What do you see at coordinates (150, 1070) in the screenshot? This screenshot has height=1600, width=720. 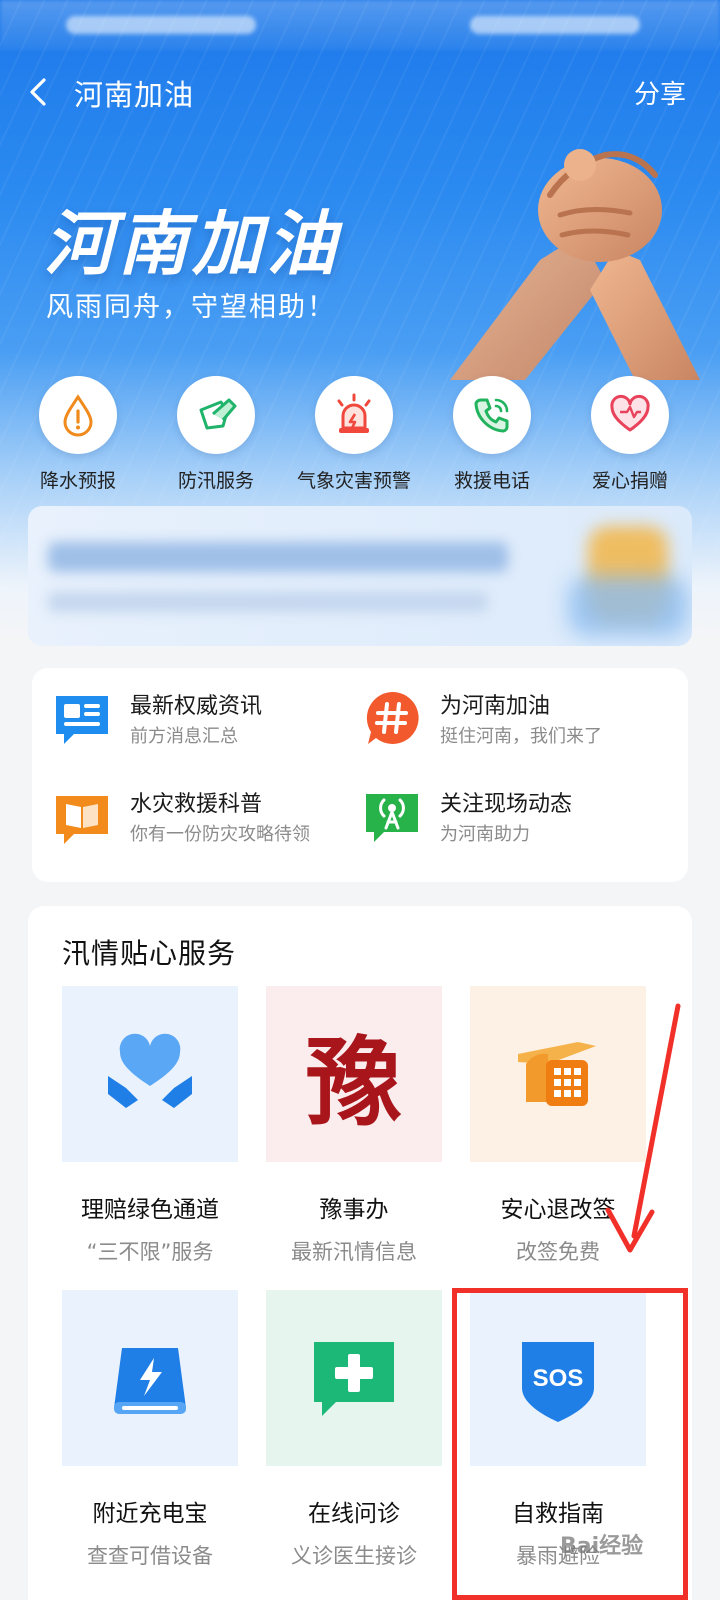 I see `heart-hands-icon` at bounding box center [150, 1070].